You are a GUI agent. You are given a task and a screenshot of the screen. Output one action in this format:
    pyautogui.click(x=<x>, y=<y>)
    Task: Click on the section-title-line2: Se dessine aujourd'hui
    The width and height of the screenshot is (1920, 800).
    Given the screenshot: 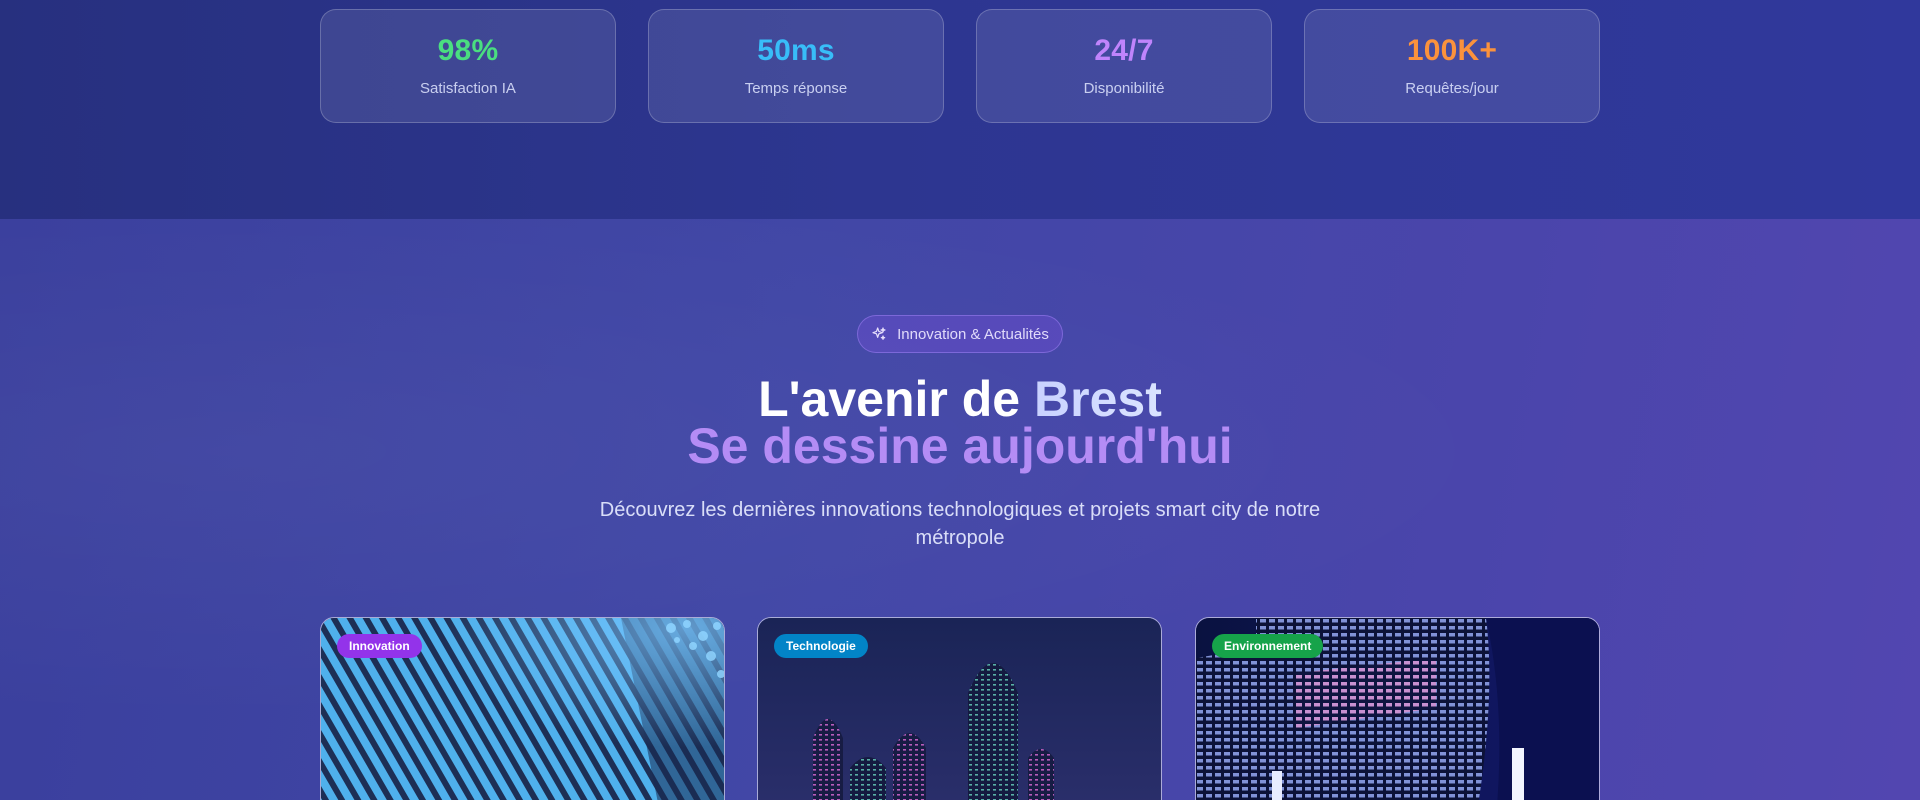 What is the action you would take?
    pyautogui.click(x=960, y=446)
    